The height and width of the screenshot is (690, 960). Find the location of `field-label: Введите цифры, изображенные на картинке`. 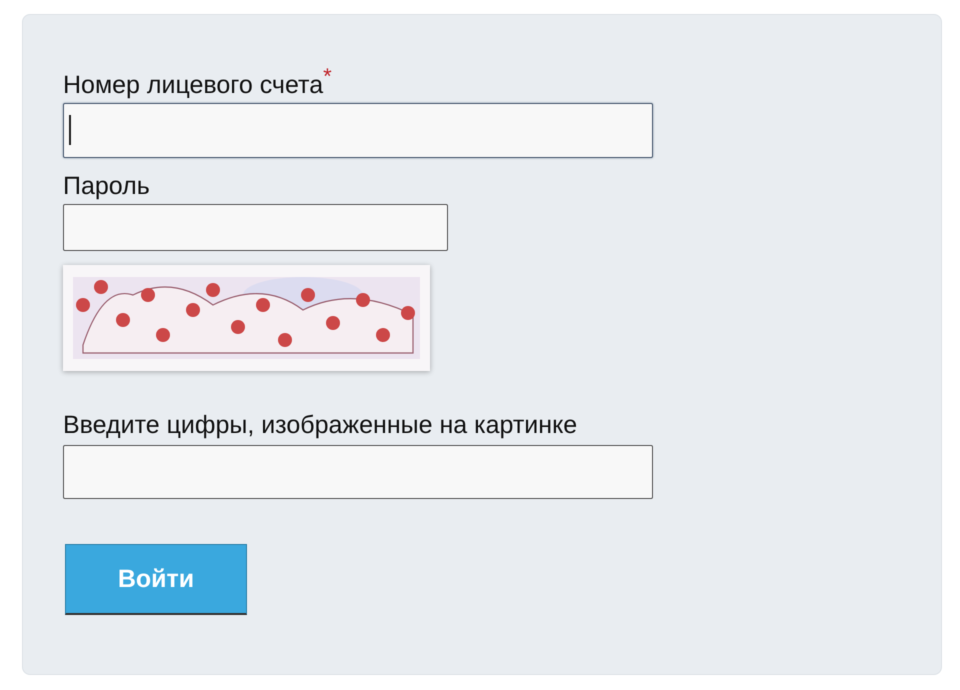

field-label: Введите цифры, изображенные на картинке is located at coordinates (320, 425).